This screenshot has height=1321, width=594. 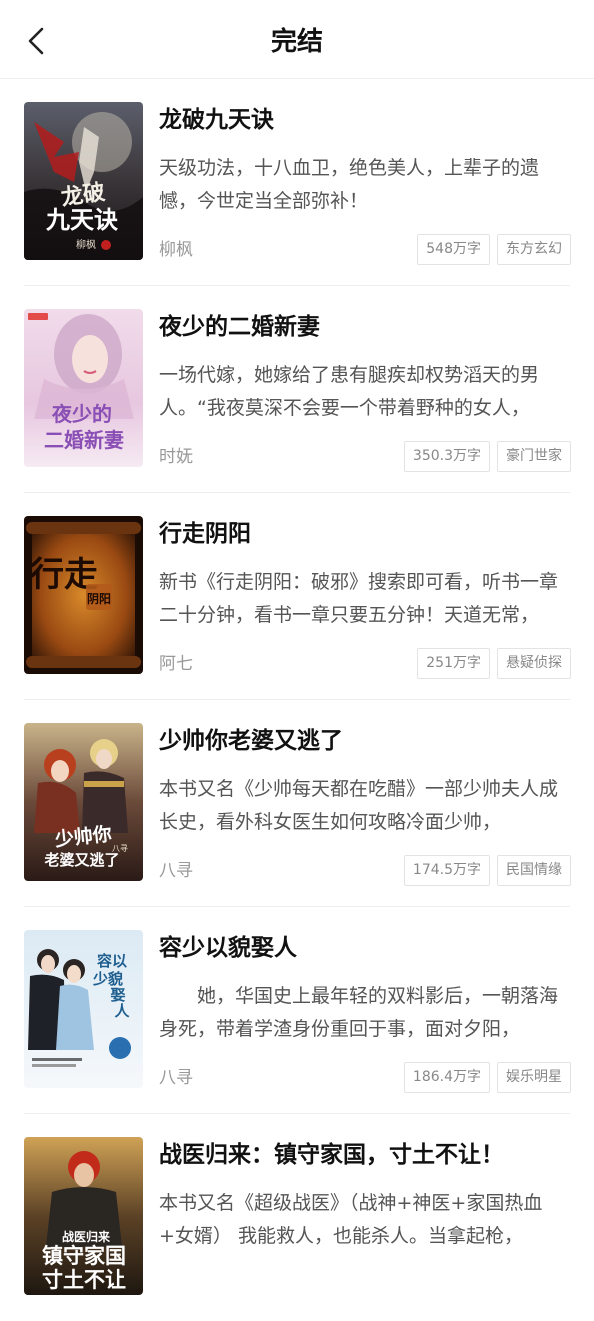 I want to click on book-tags: 350.3万字 豪门世家, so click(x=487, y=456).